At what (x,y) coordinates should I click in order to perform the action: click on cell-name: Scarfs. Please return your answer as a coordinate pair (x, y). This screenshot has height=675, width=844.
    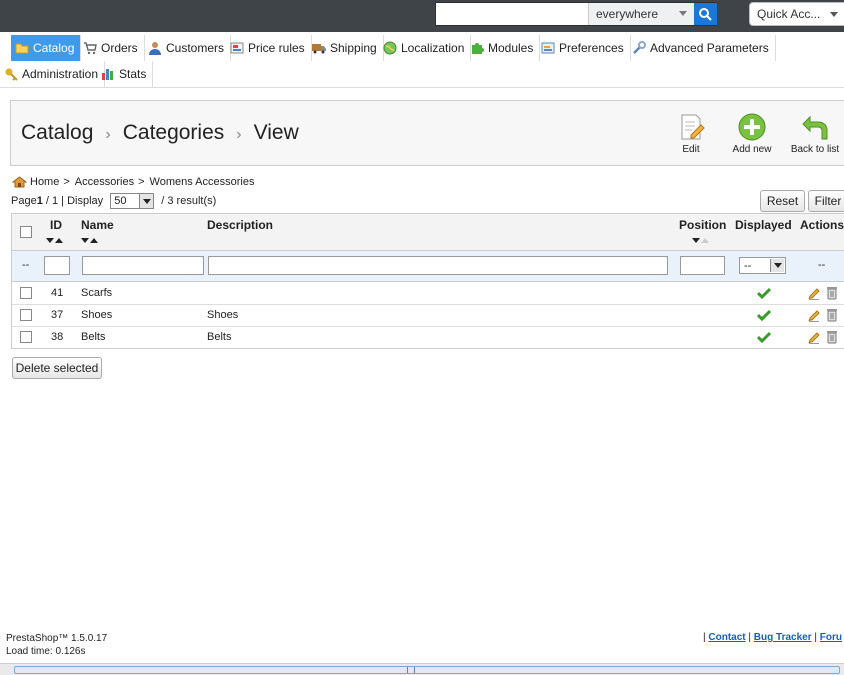
    Looking at the image, I should click on (97, 293).